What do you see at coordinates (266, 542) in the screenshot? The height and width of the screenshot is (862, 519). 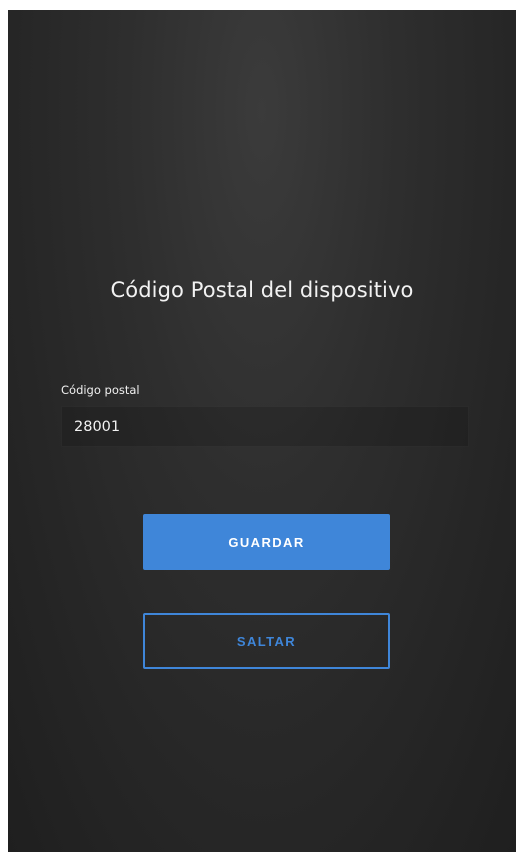 I see `save-button: GUARDAR` at bounding box center [266, 542].